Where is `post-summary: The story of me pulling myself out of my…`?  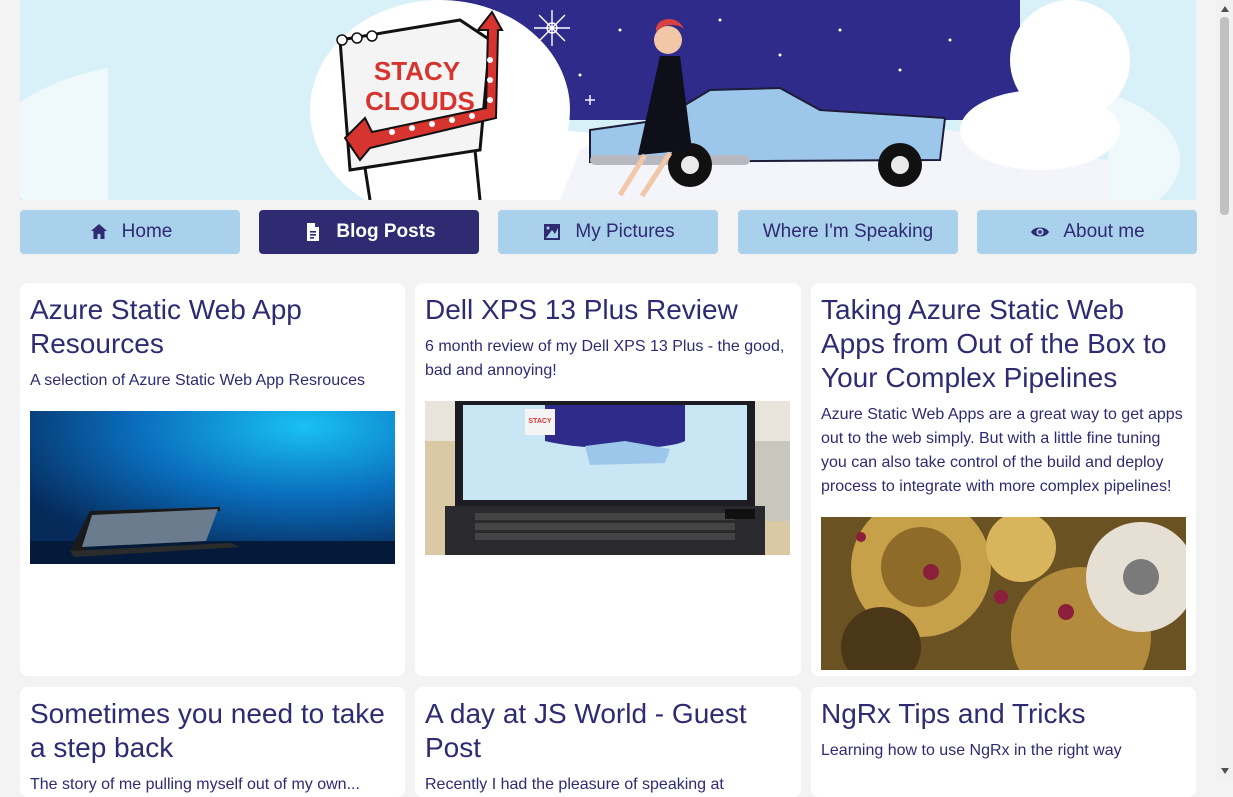
post-summary: The story of me pulling myself out of my… is located at coordinates (195, 784).